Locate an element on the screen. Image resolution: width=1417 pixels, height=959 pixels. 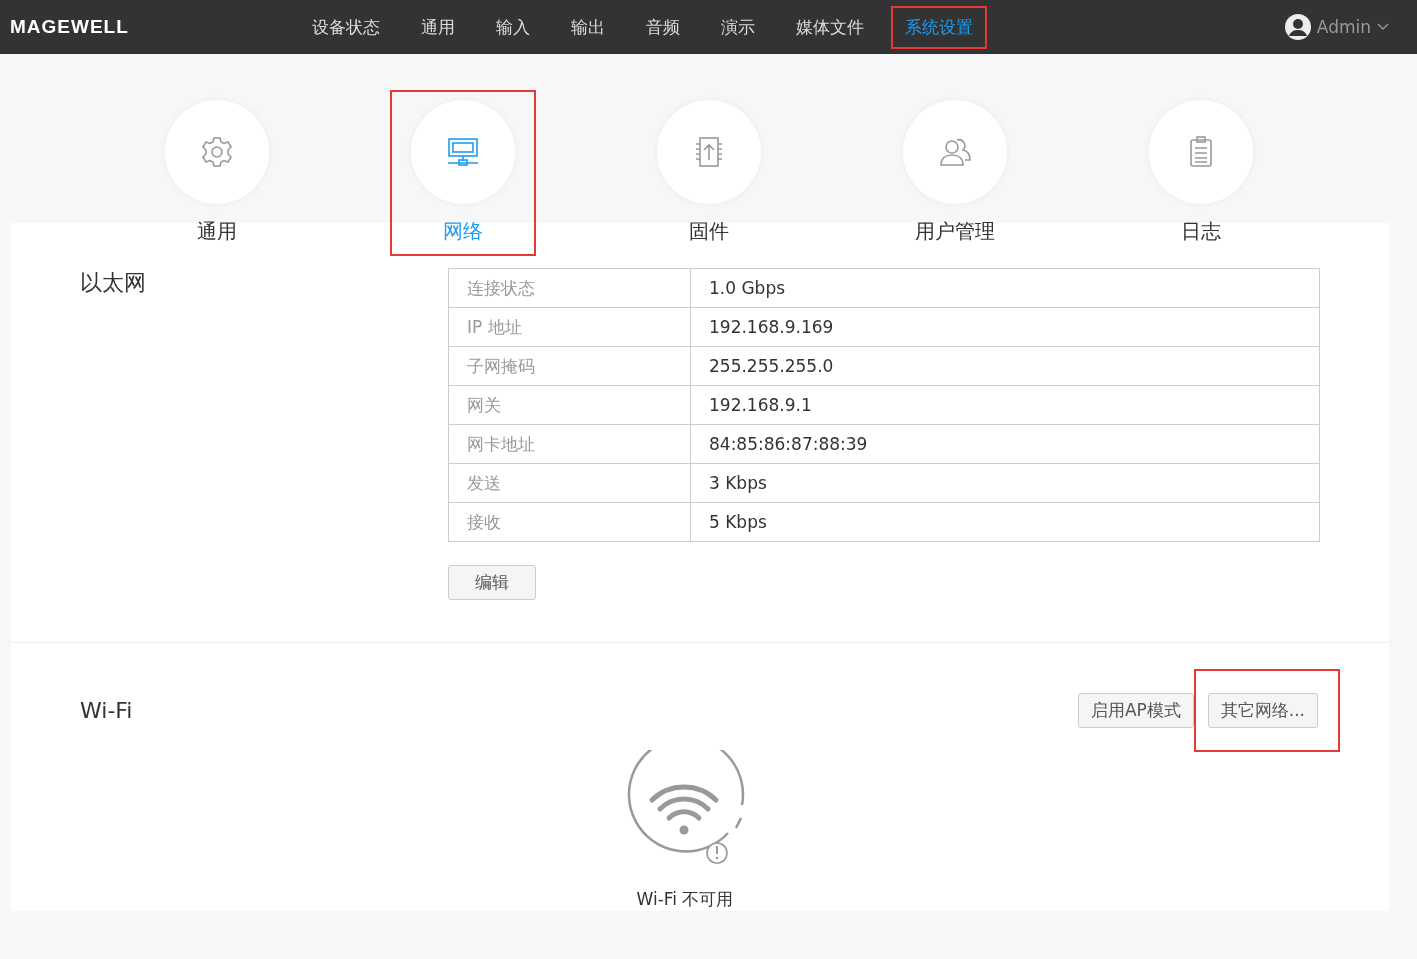
table-cell: 5 Kbps is located at coordinates (1005, 522).